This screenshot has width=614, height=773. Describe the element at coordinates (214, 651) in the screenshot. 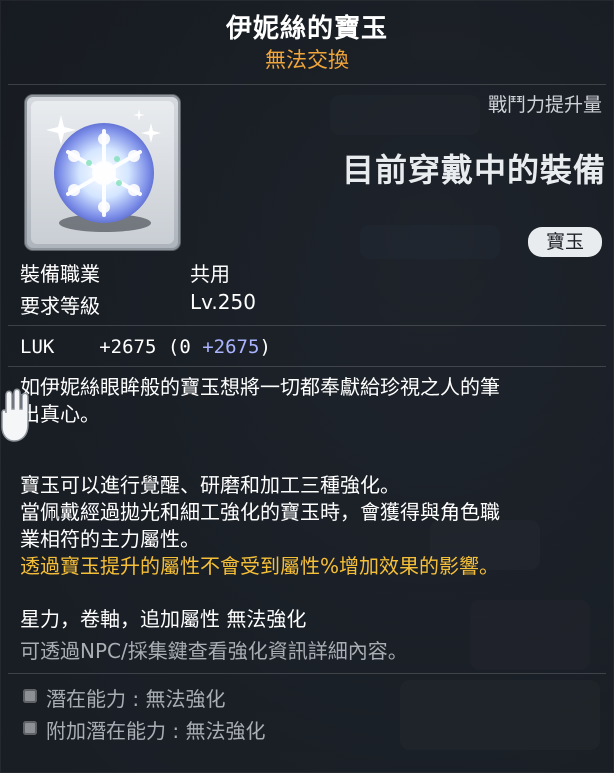

I see `npc-hint: 可透過NPC/採集鍵查看強化資訊詳細內容。` at that location.